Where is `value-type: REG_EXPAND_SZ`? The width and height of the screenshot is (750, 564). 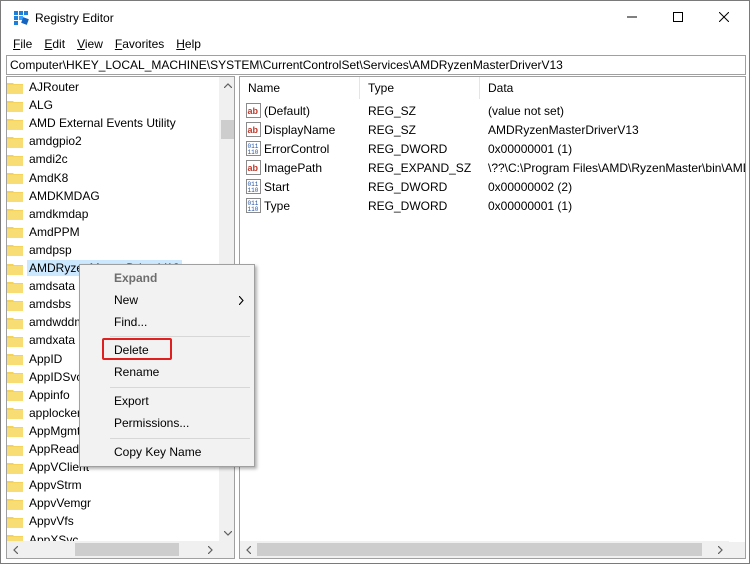
value-type: REG_EXPAND_SZ is located at coordinates (420, 167).